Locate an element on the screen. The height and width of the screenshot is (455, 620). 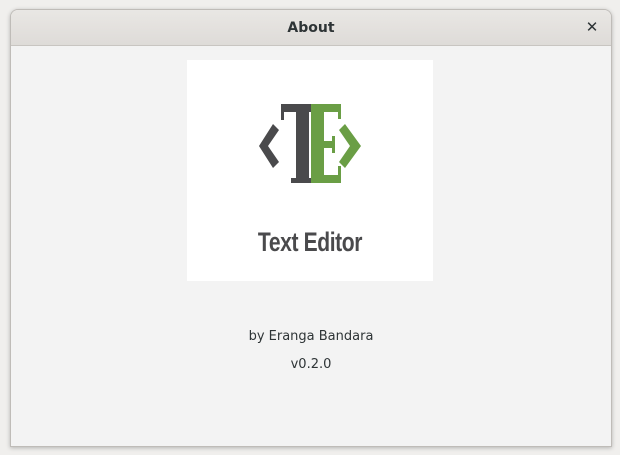
close-button: ✕ is located at coordinates (592, 27).